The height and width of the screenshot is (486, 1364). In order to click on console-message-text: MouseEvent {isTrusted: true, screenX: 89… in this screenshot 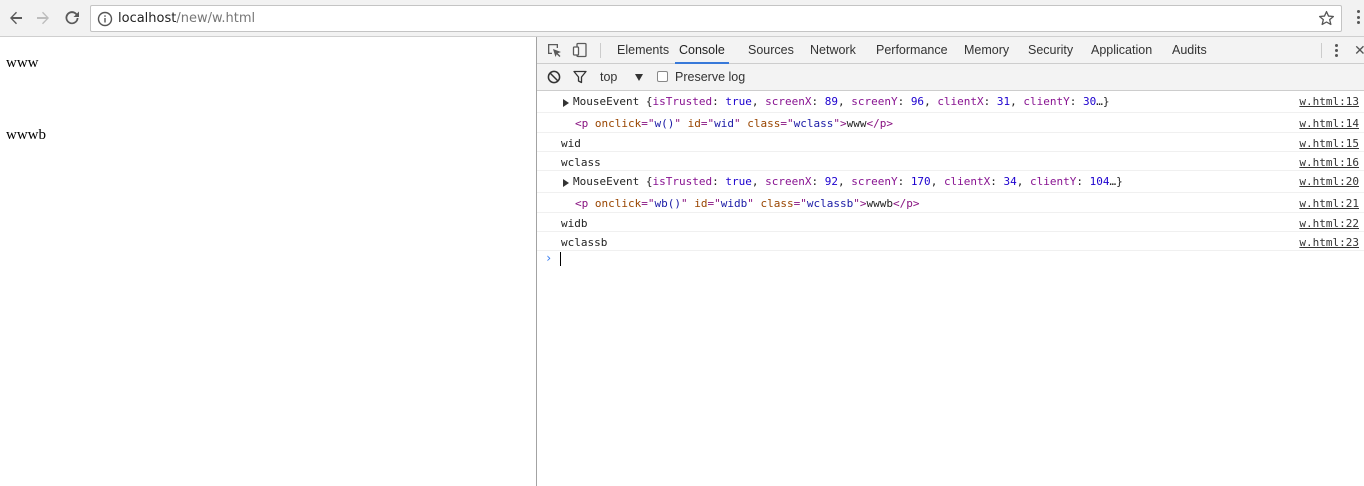, I will do `click(841, 101)`.